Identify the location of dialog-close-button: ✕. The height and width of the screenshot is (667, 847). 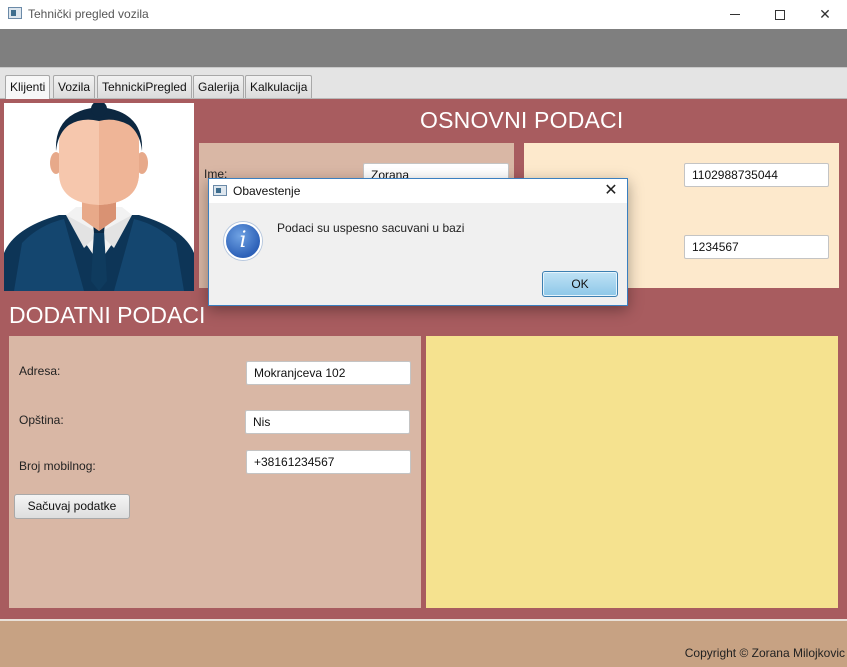
(611, 191).